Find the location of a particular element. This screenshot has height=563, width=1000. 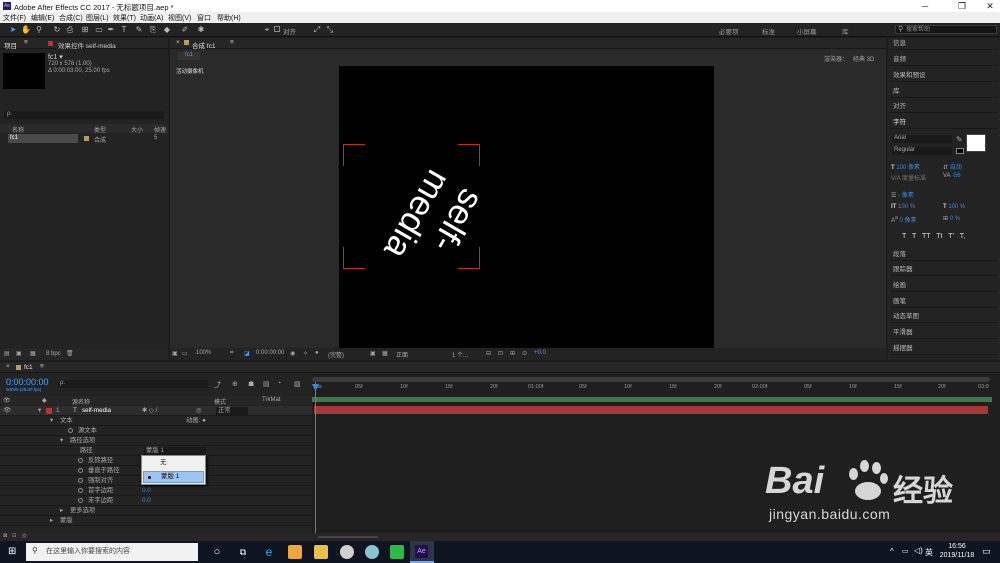

prop-path-options: ▾ 路径选项 is located at coordinates (156, 441).